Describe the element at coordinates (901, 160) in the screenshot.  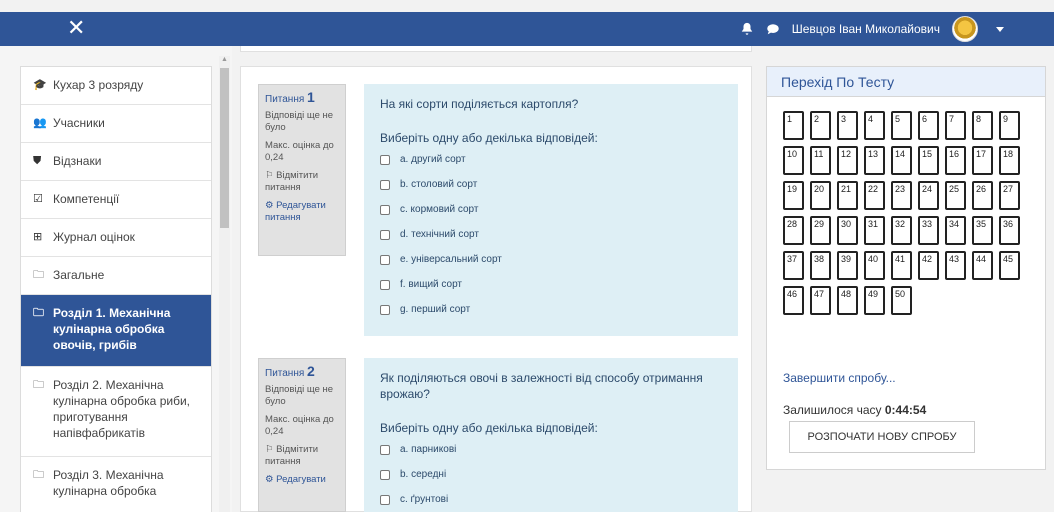
I see `question-nav-button: 14` at that location.